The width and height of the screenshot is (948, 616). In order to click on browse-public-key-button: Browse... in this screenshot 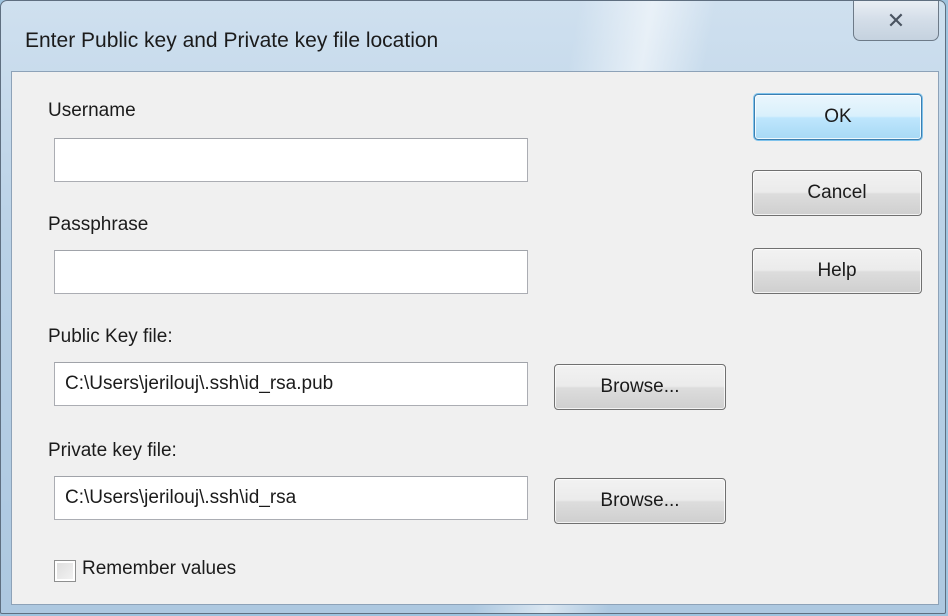, I will do `click(640, 387)`.